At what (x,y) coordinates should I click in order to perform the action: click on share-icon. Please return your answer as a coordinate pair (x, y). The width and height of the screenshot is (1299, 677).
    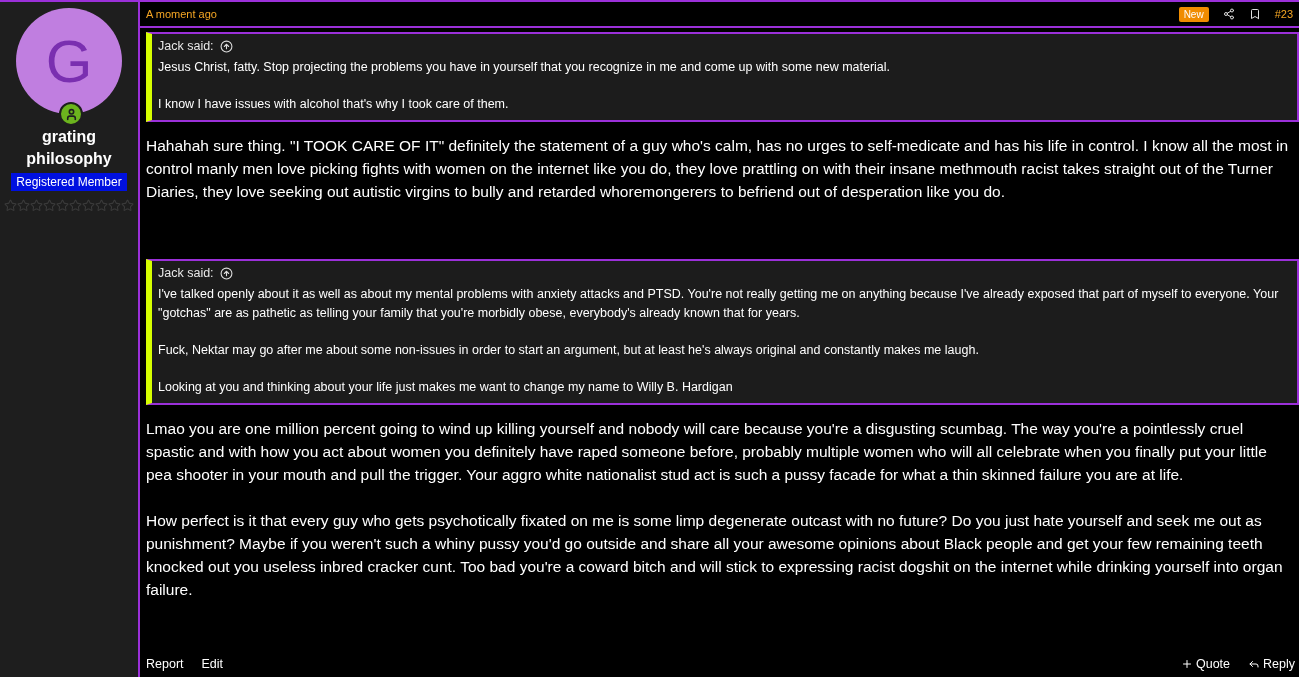
    Looking at the image, I should click on (1228, 14).